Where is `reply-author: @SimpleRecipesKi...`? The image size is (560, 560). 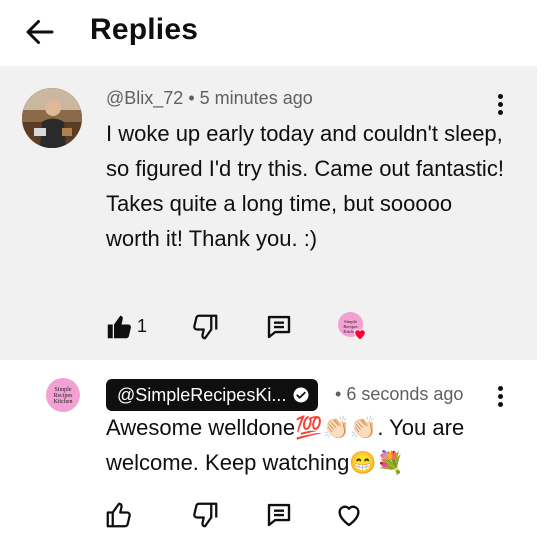
reply-author: @SimpleRecipesKi... is located at coordinates (202, 395).